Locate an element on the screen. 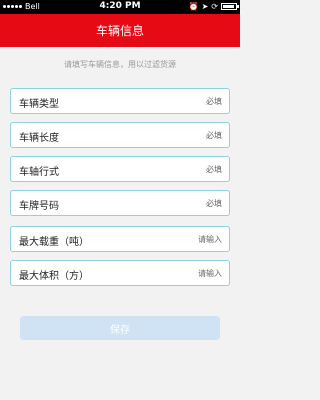 The width and height of the screenshot is (320, 400). field-label: 最大体积（方） is located at coordinates (54, 276).